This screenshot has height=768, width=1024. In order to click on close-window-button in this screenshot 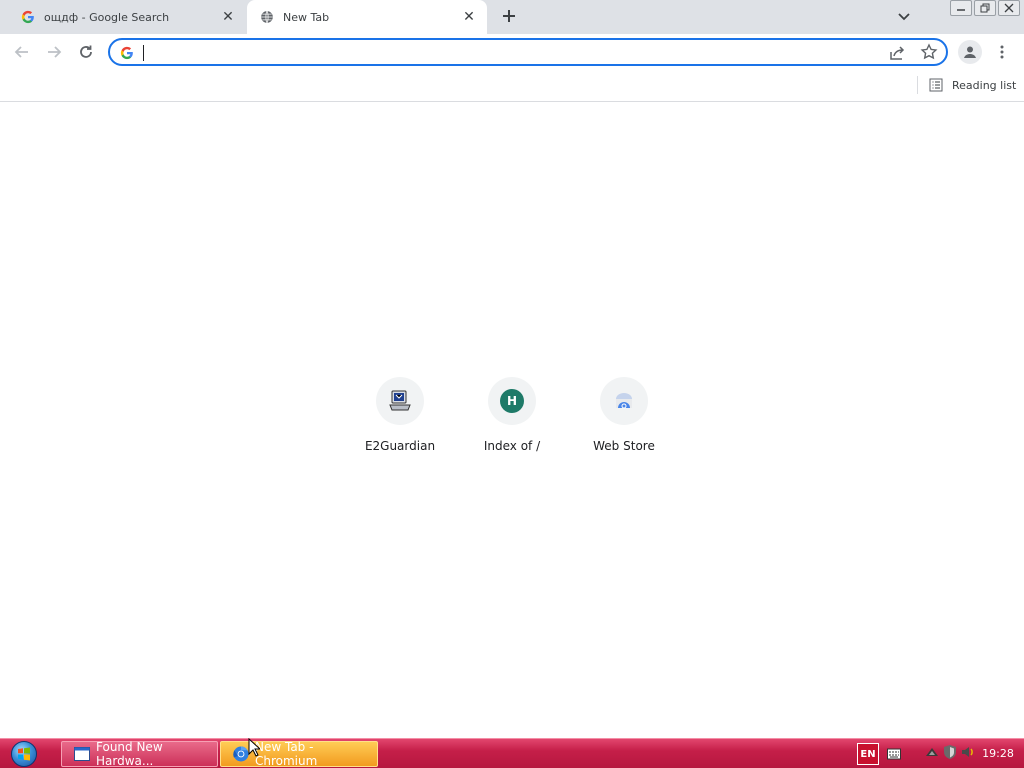, I will do `click(1009, 8)`.